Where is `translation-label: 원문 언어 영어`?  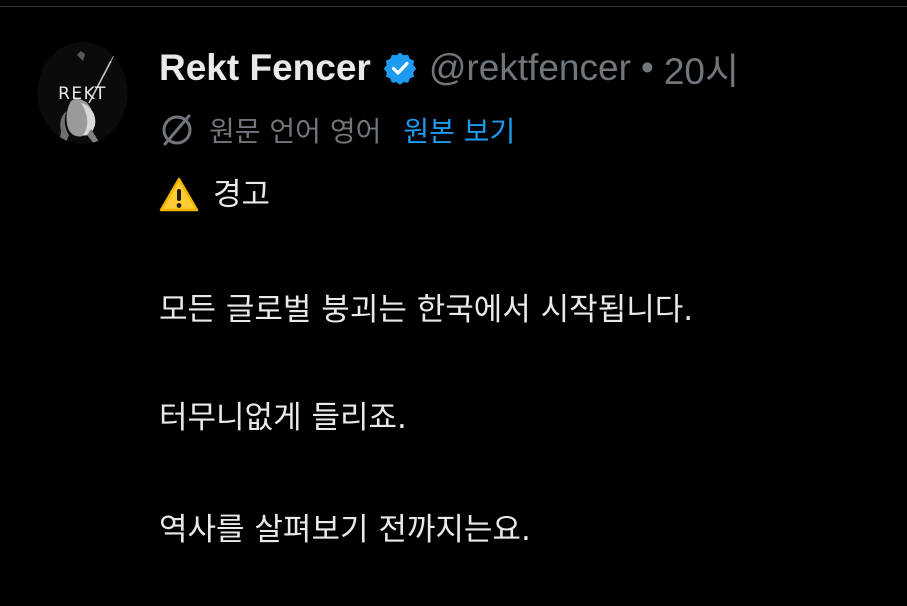 translation-label: 원문 언어 영어 is located at coordinates (295, 131).